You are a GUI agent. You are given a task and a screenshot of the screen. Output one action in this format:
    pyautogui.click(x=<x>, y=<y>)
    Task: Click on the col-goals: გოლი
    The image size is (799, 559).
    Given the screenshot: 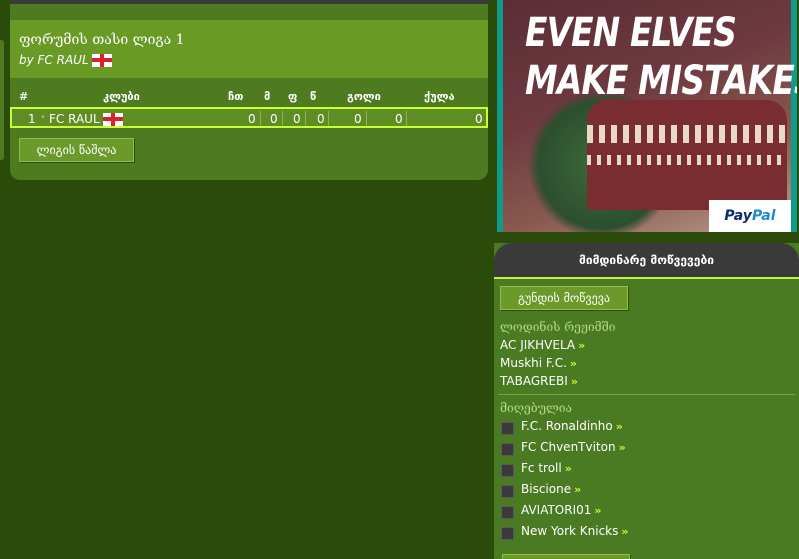 What is the action you would take?
    pyautogui.click(x=364, y=96)
    